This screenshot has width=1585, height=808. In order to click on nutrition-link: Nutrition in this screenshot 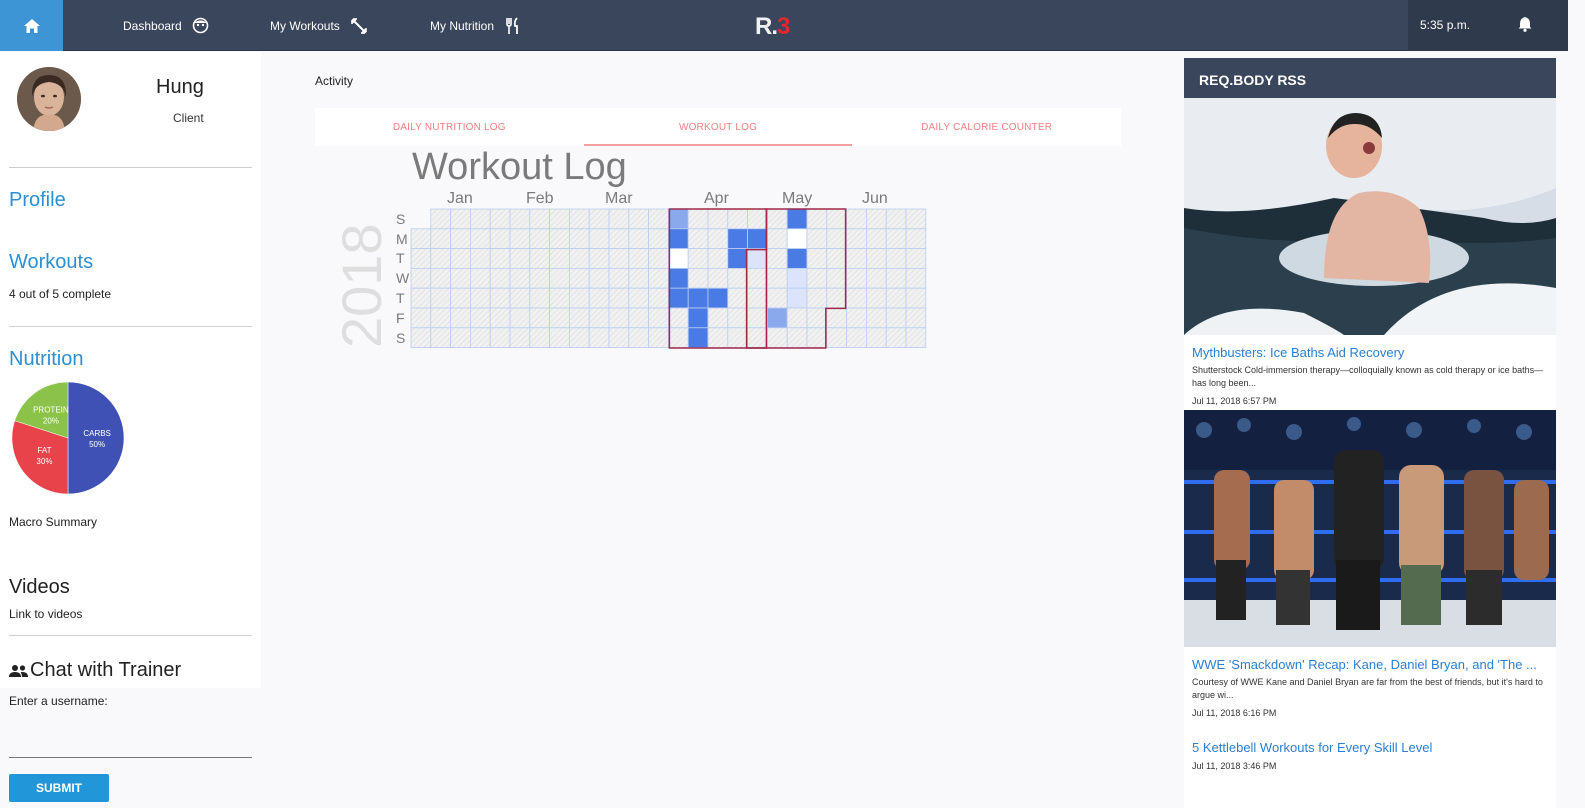, I will do `click(46, 359)`.